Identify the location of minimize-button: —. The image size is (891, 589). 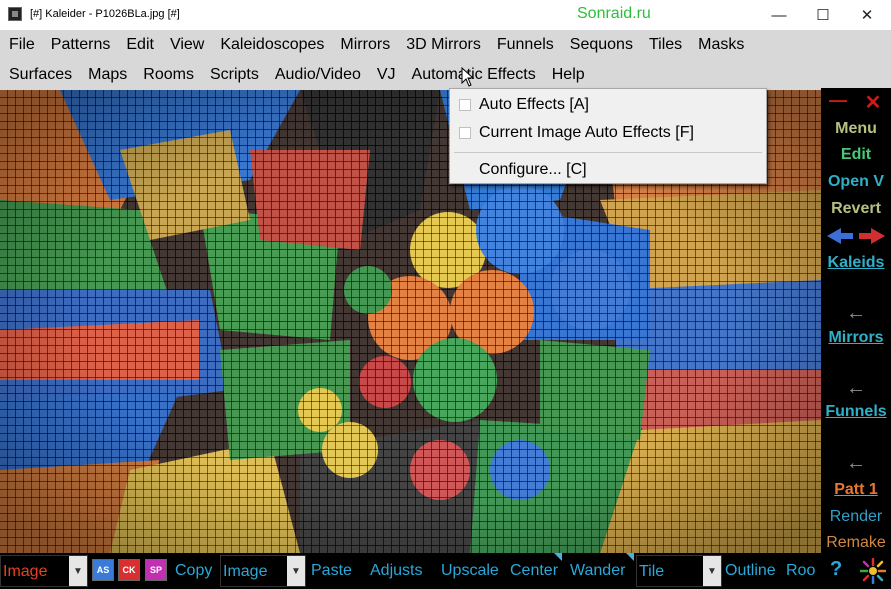
(779, 15).